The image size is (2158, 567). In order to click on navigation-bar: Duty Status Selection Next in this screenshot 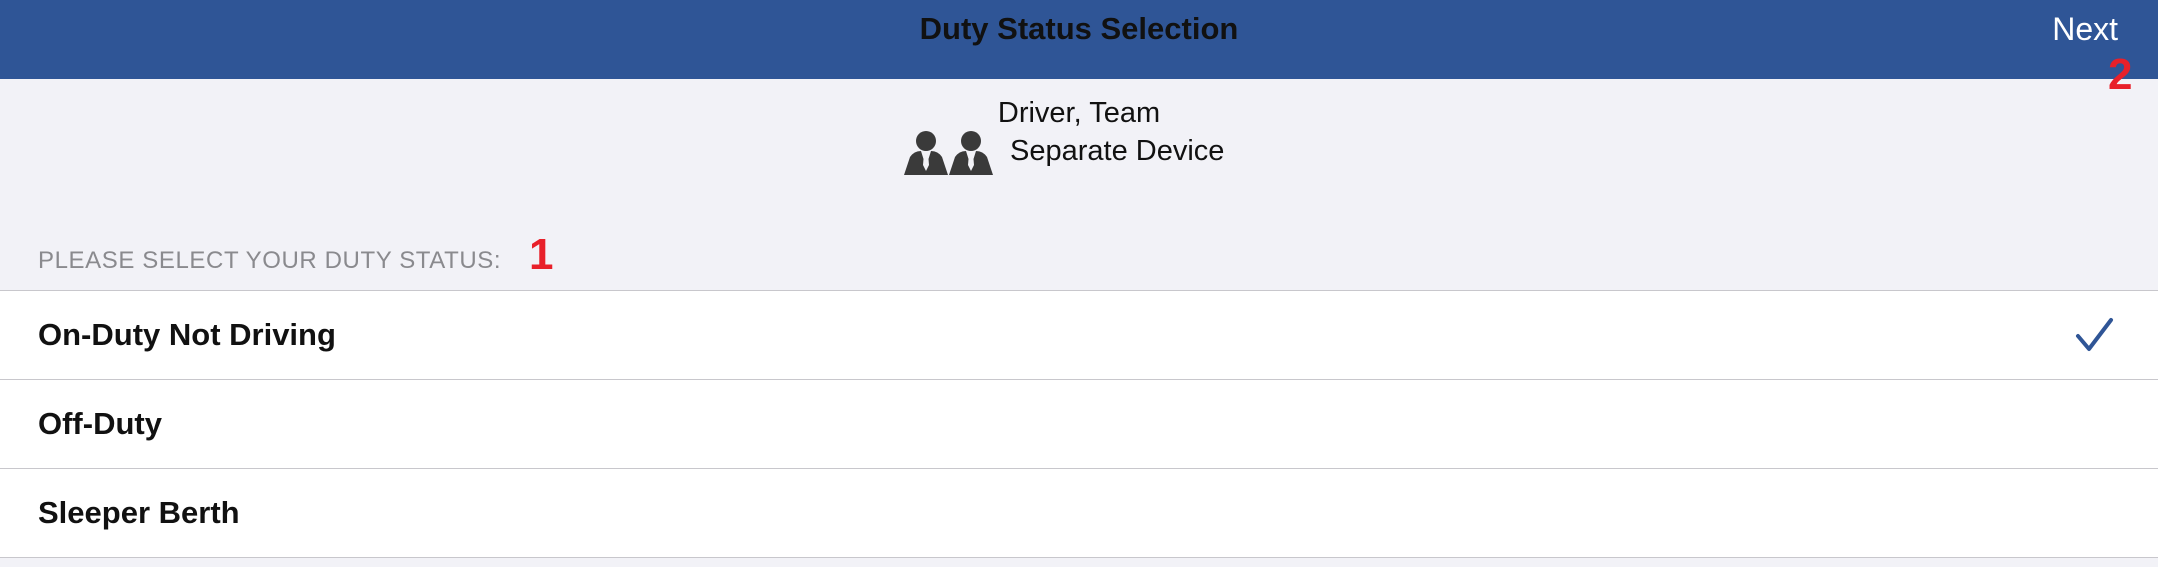, I will do `click(1079, 39)`.